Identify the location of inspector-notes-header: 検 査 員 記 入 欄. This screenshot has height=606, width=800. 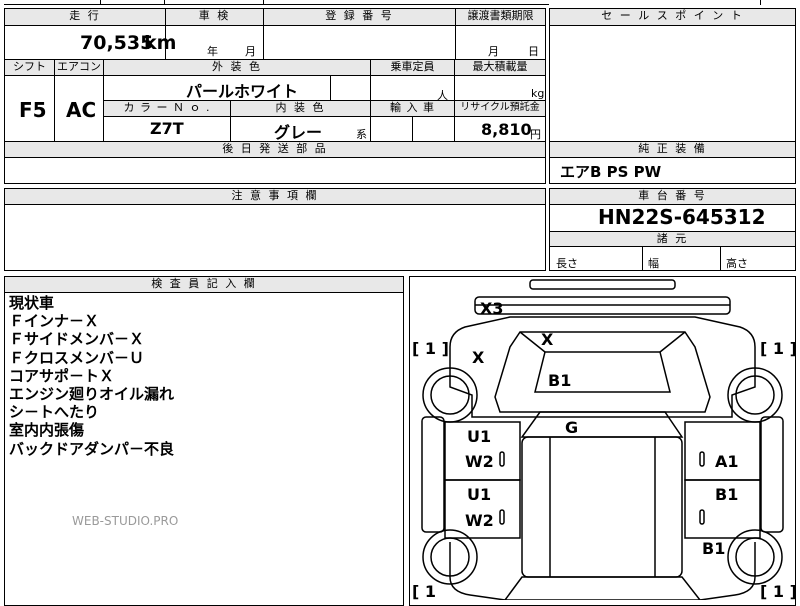
(204, 284).